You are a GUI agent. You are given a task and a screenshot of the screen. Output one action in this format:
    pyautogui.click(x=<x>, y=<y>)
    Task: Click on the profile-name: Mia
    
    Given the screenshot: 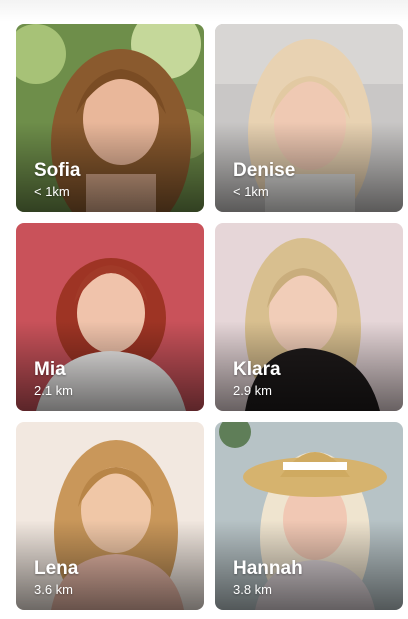 What is the action you would take?
    pyautogui.click(x=50, y=369)
    